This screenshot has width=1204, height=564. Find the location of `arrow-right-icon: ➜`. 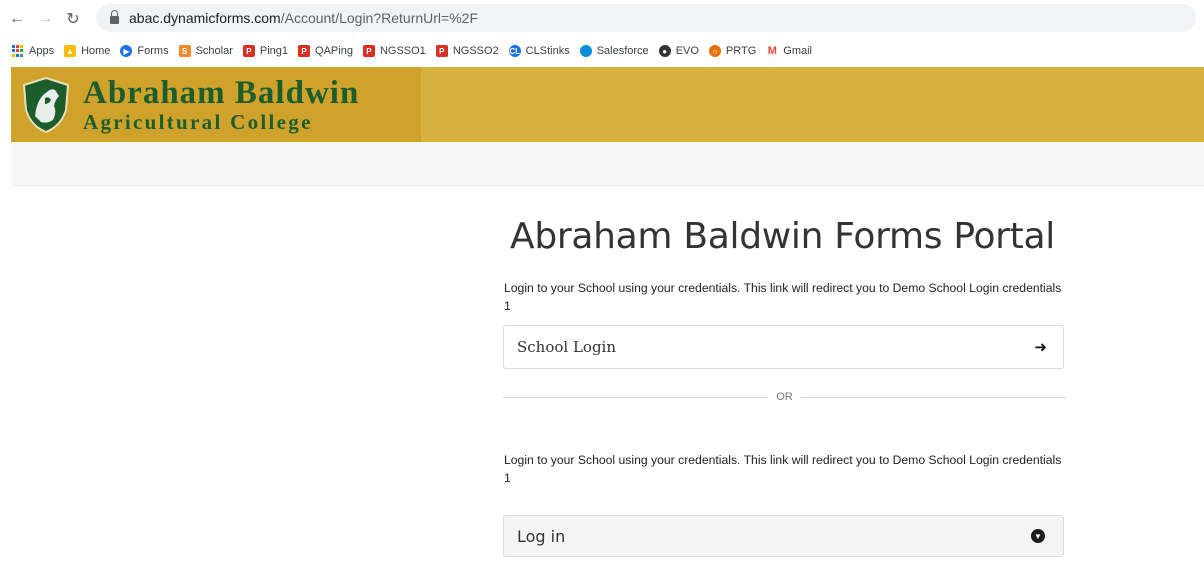

arrow-right-icon: ➜ is located at coordinates (1040, 347).